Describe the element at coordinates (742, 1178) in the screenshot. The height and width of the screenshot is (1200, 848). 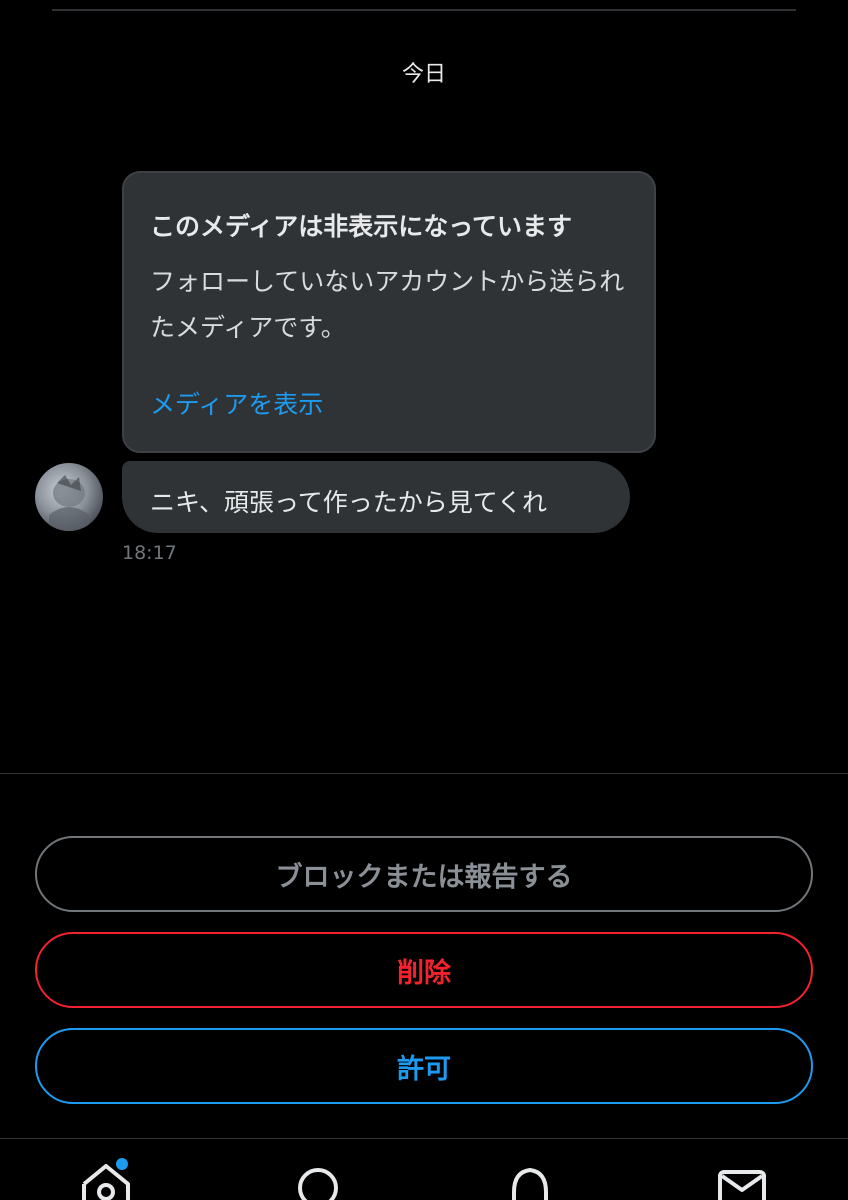
I see `messages-icon` at that location.